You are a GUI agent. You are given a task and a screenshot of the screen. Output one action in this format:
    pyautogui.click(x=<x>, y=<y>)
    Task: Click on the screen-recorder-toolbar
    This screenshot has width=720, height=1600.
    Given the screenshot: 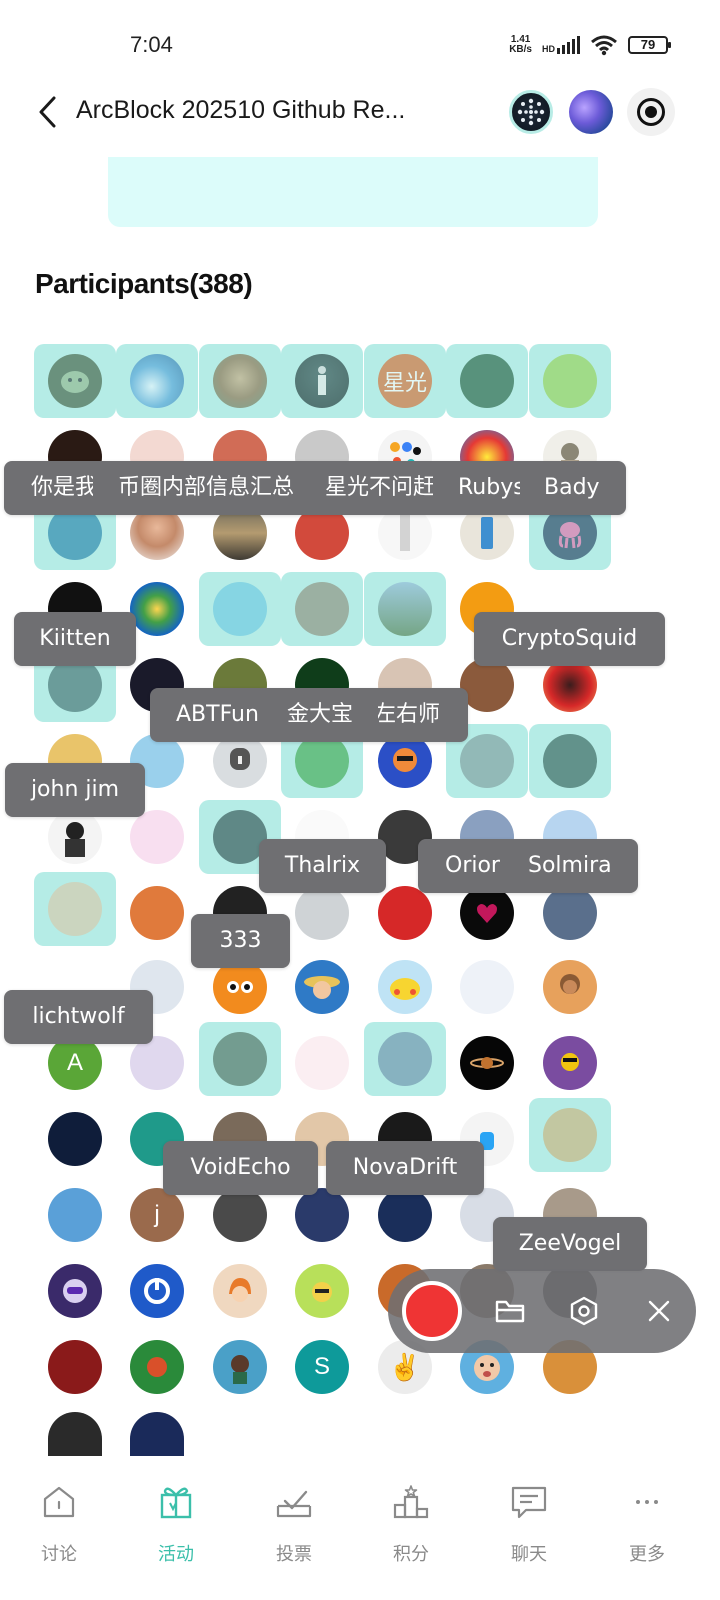 What is the action you would take?
    pyautogui.click(x=542, y=1311)
    